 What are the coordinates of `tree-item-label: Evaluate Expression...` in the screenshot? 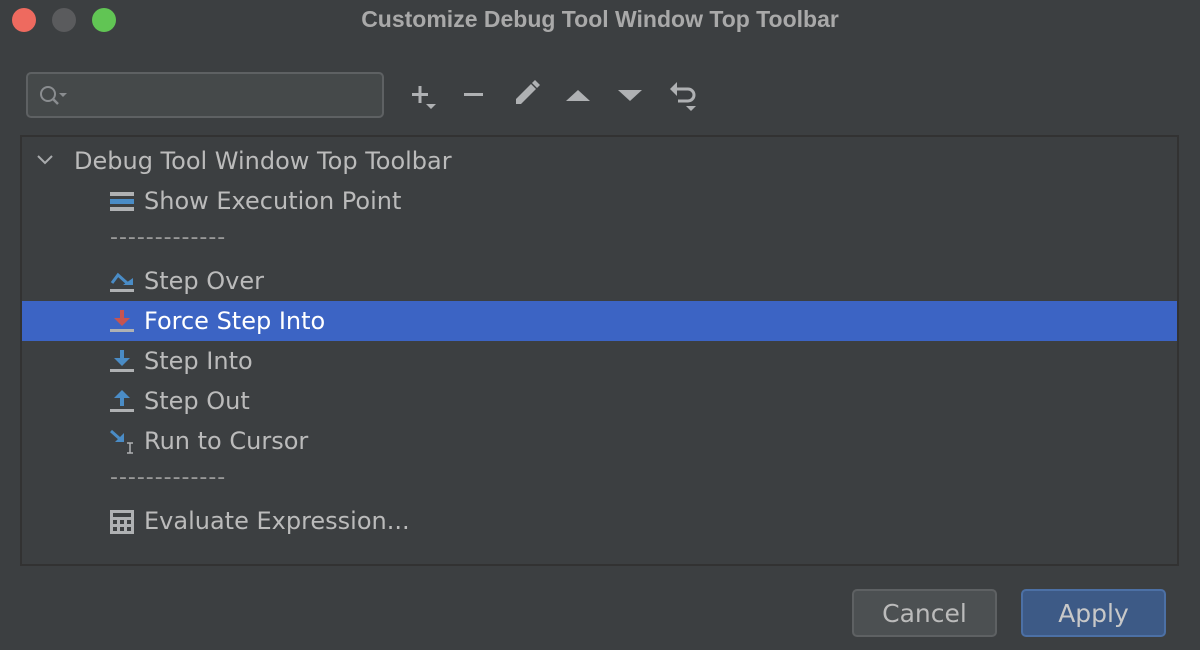 It's located at (277, 521).